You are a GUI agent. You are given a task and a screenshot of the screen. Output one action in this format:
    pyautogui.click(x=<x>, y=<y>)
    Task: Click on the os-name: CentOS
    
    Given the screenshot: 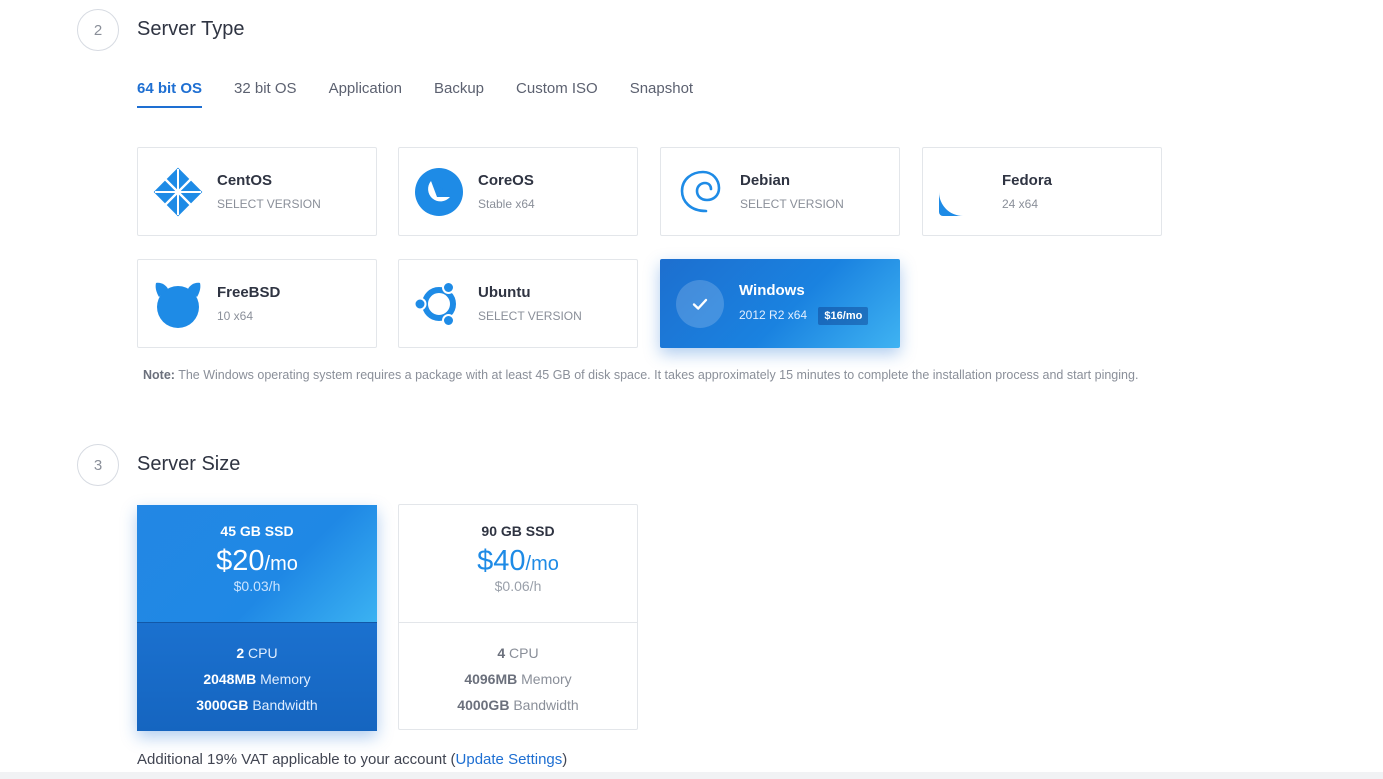 What is the action you would take?
    pyautogui.click(x=245, y=180)
    